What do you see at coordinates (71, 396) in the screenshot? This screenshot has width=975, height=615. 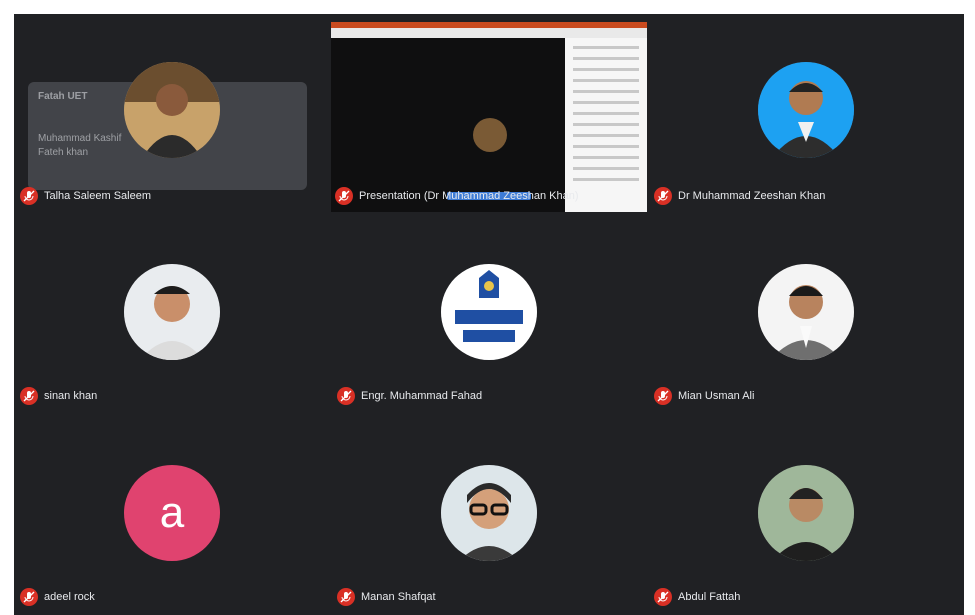 I see `participant-name: sinan khan` at bounding box center [71, 396].